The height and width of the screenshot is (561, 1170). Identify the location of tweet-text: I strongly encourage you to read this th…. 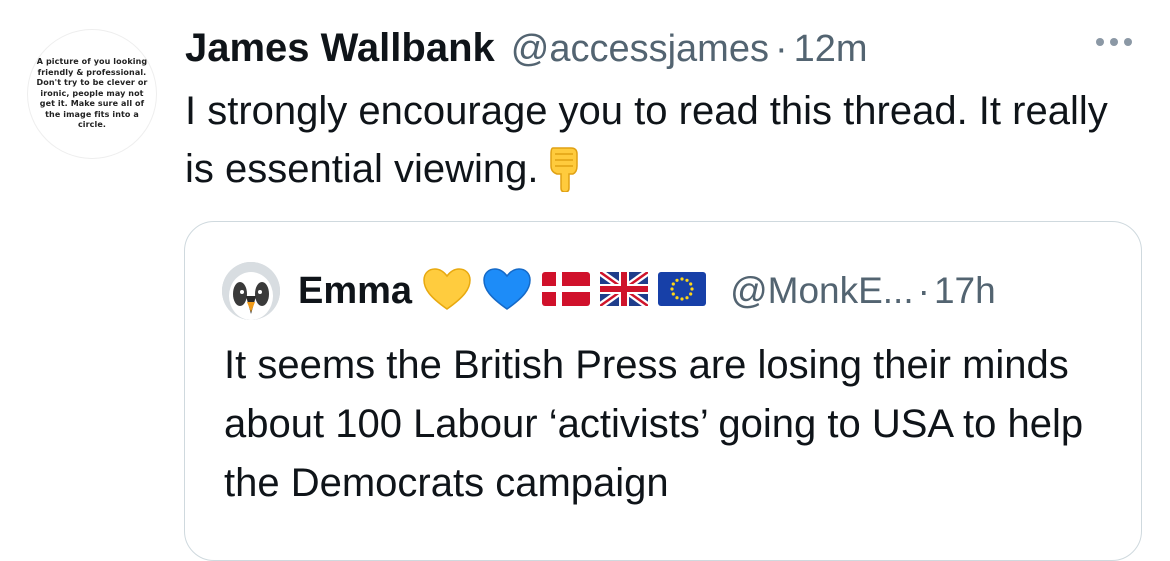
(646, 140).